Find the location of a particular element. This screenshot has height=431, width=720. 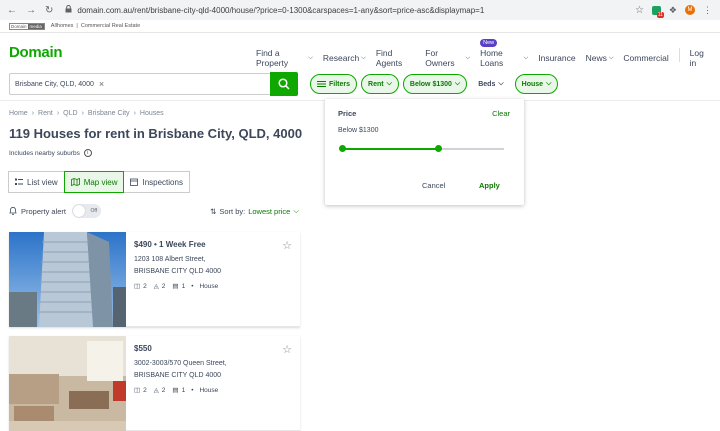

nav-label: For Owners is located at coordinates (440, 58).